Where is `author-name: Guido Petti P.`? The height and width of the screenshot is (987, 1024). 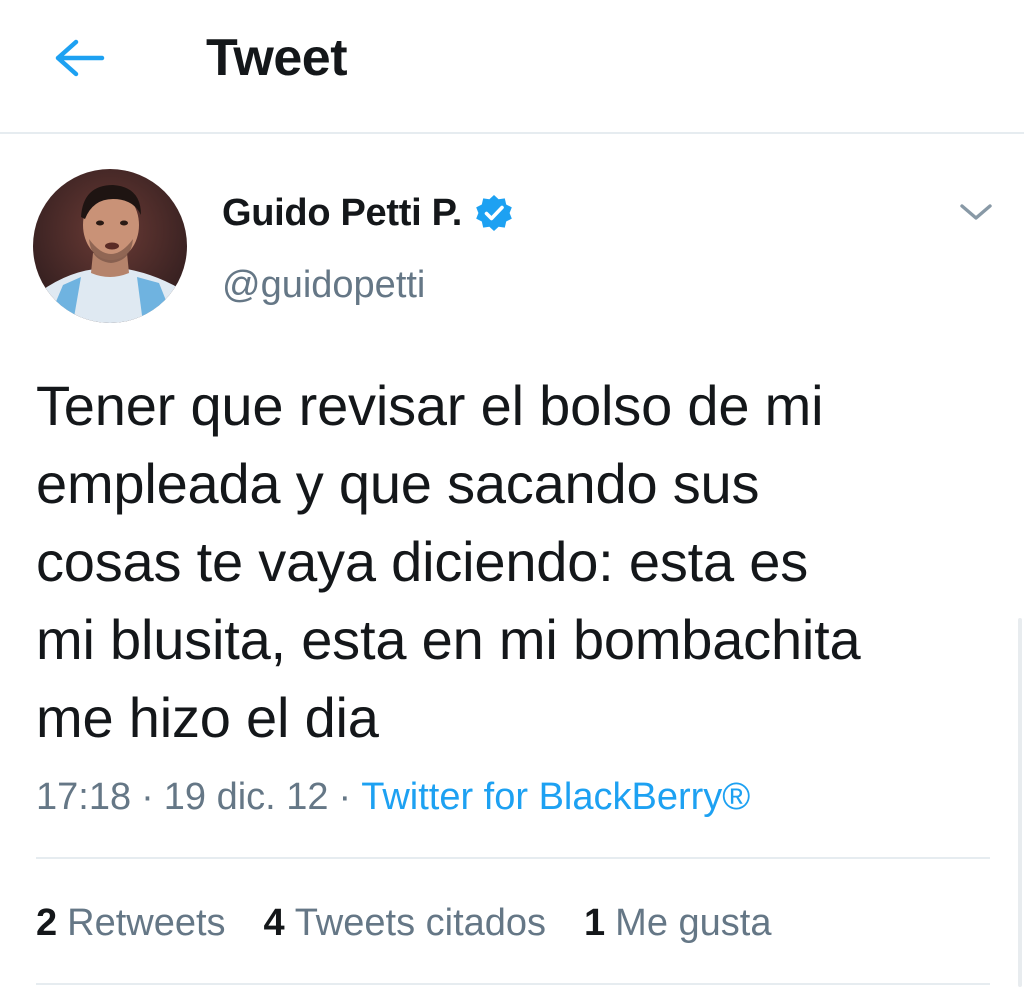 author-name: Guido Petti P. is located at coordinates (342, 213).